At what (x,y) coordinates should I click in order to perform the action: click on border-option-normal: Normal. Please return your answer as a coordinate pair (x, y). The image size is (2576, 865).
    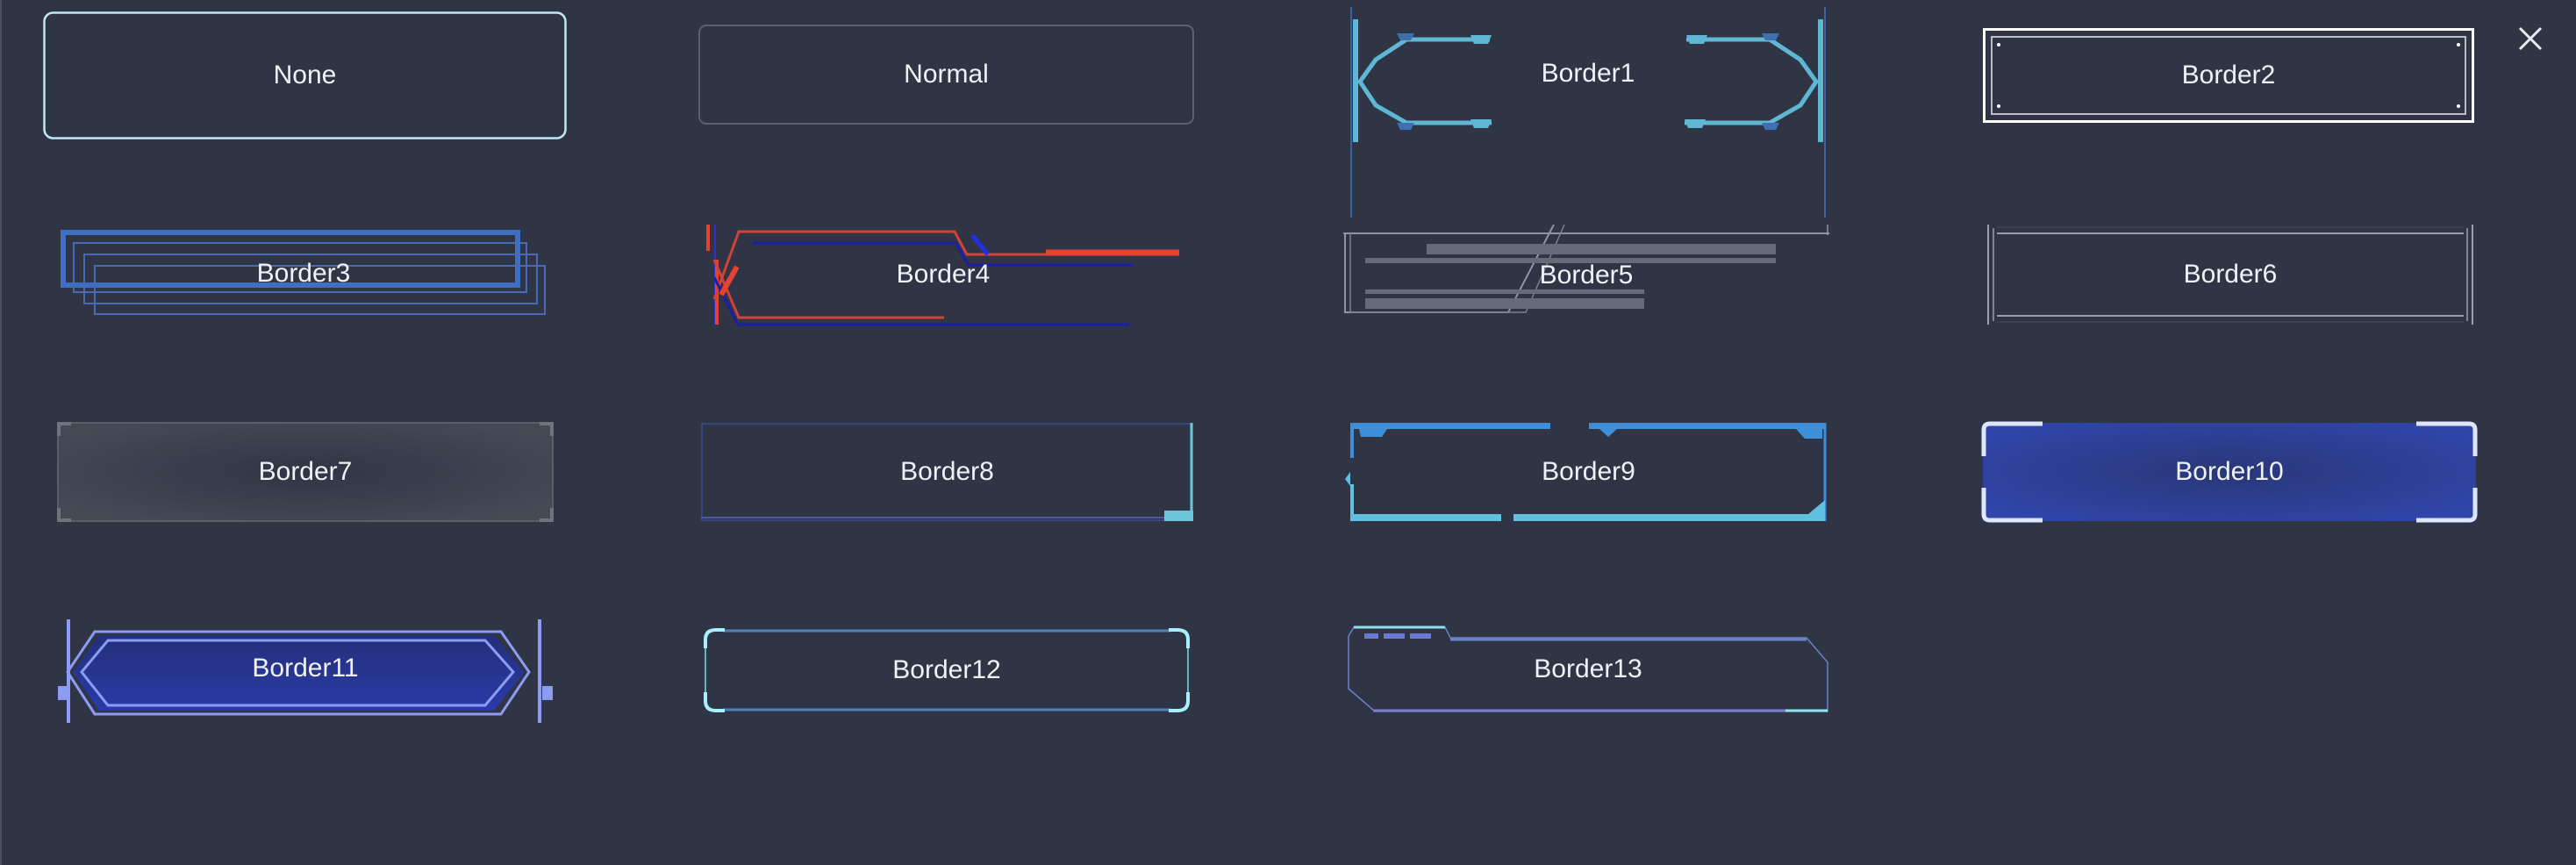
    Looking at the image, I should click on (946, 75).